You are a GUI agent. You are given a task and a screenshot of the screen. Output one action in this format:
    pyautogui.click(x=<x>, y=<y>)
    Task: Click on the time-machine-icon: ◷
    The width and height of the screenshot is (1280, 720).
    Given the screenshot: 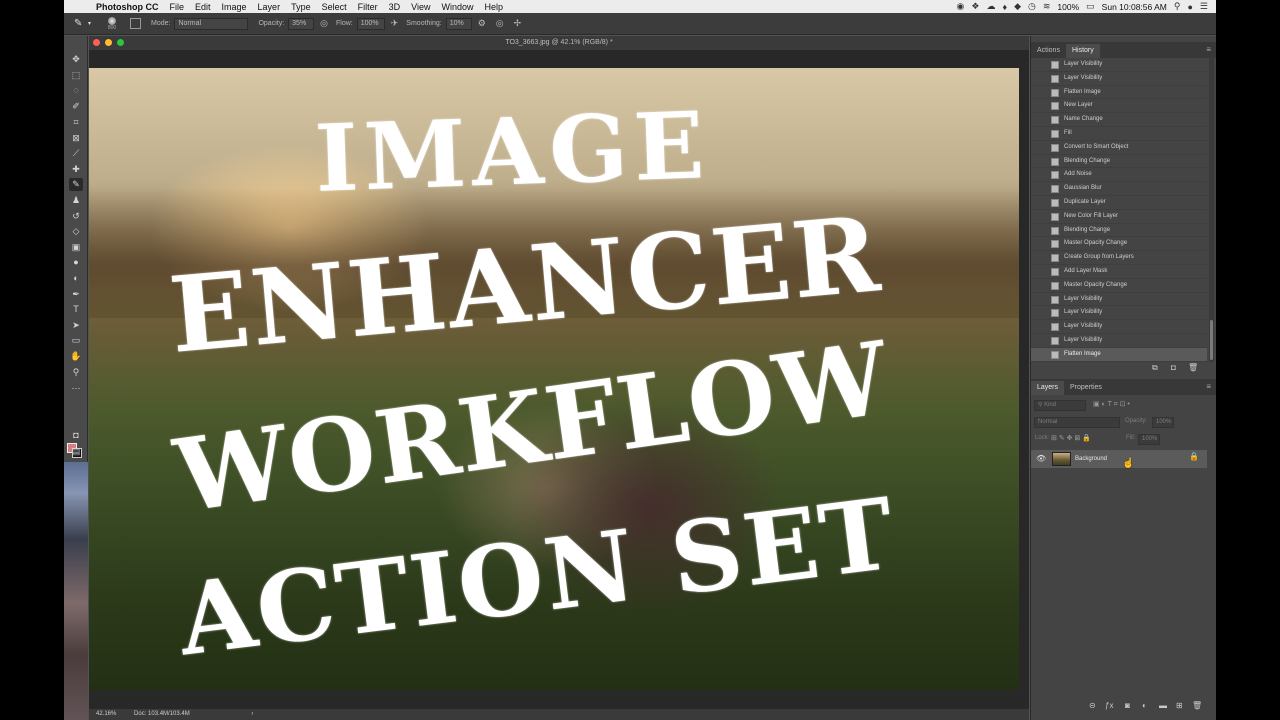 What is the action you would take?
    pyautogui.click(x=1032, y=6)
    